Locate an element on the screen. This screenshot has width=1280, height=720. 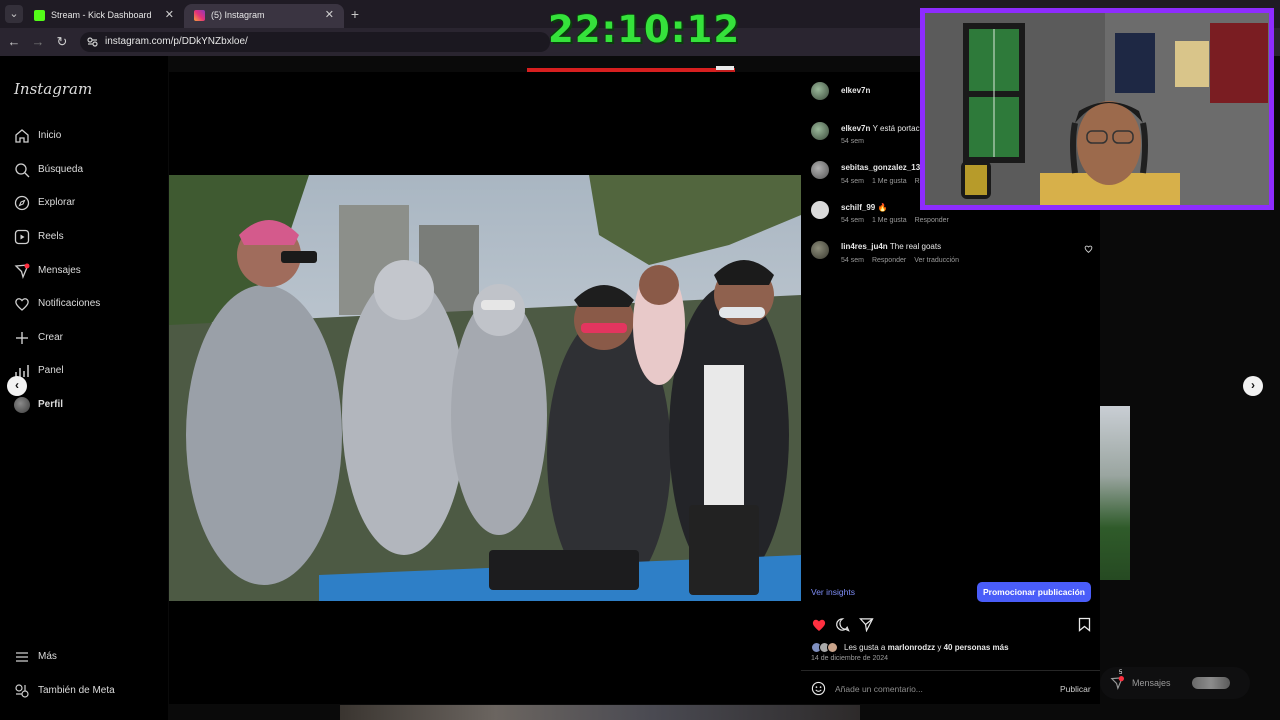
comment-meta: 54 sem 1 Me gusta Responder is located at coordinates (899, 220).